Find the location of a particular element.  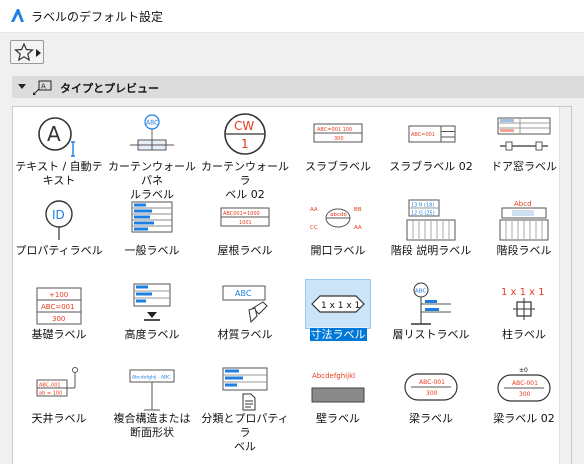

section-title: タイプとプレビュー is located at coordinates (109, 88).